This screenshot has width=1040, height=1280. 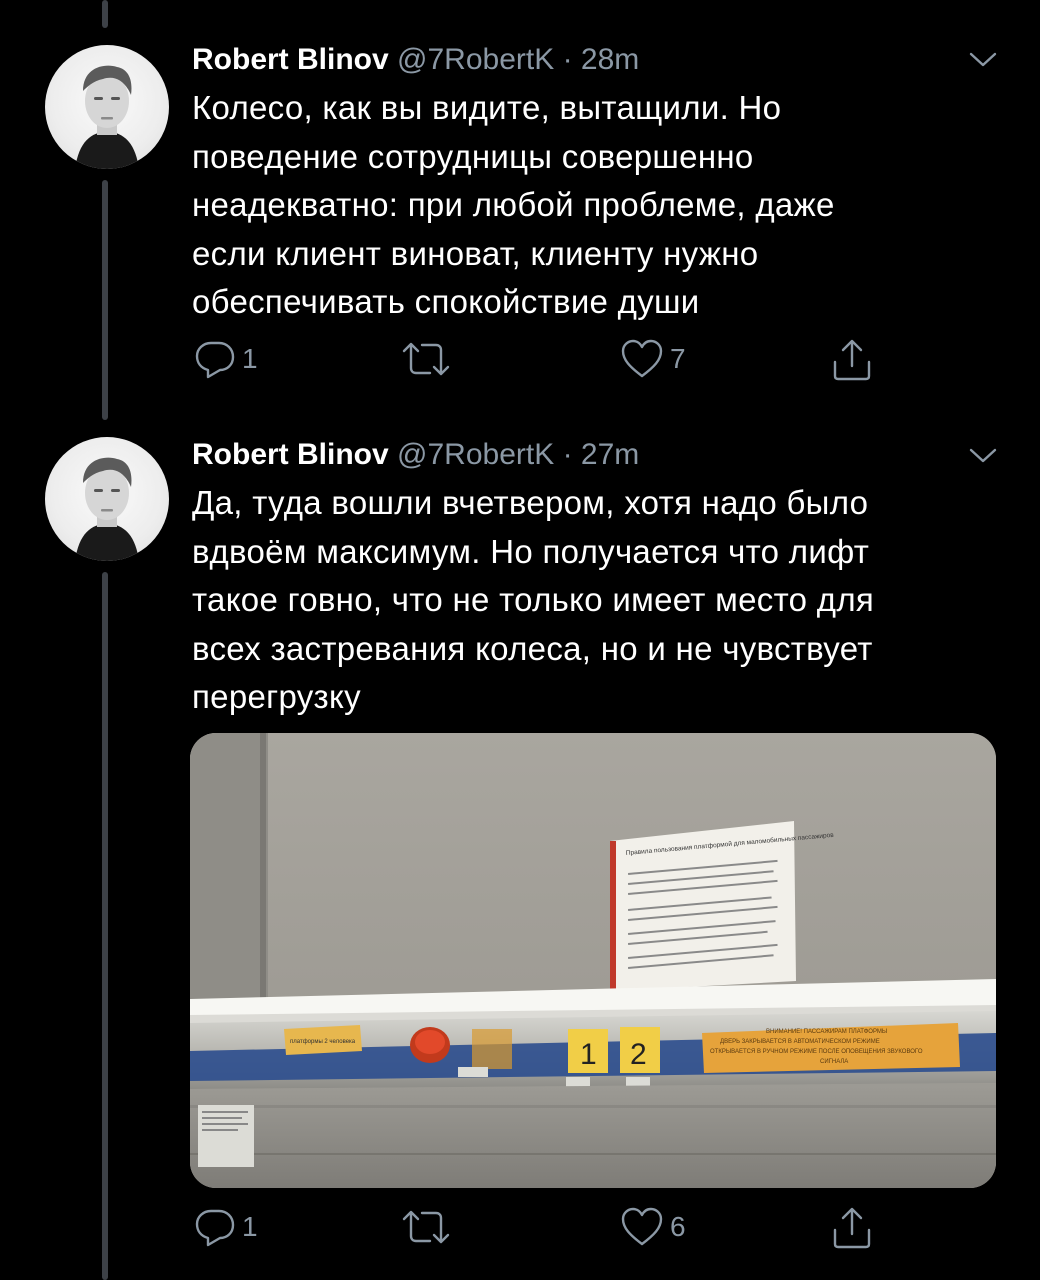 I want to click on like-button: 6, so click(x=653, y=1227).